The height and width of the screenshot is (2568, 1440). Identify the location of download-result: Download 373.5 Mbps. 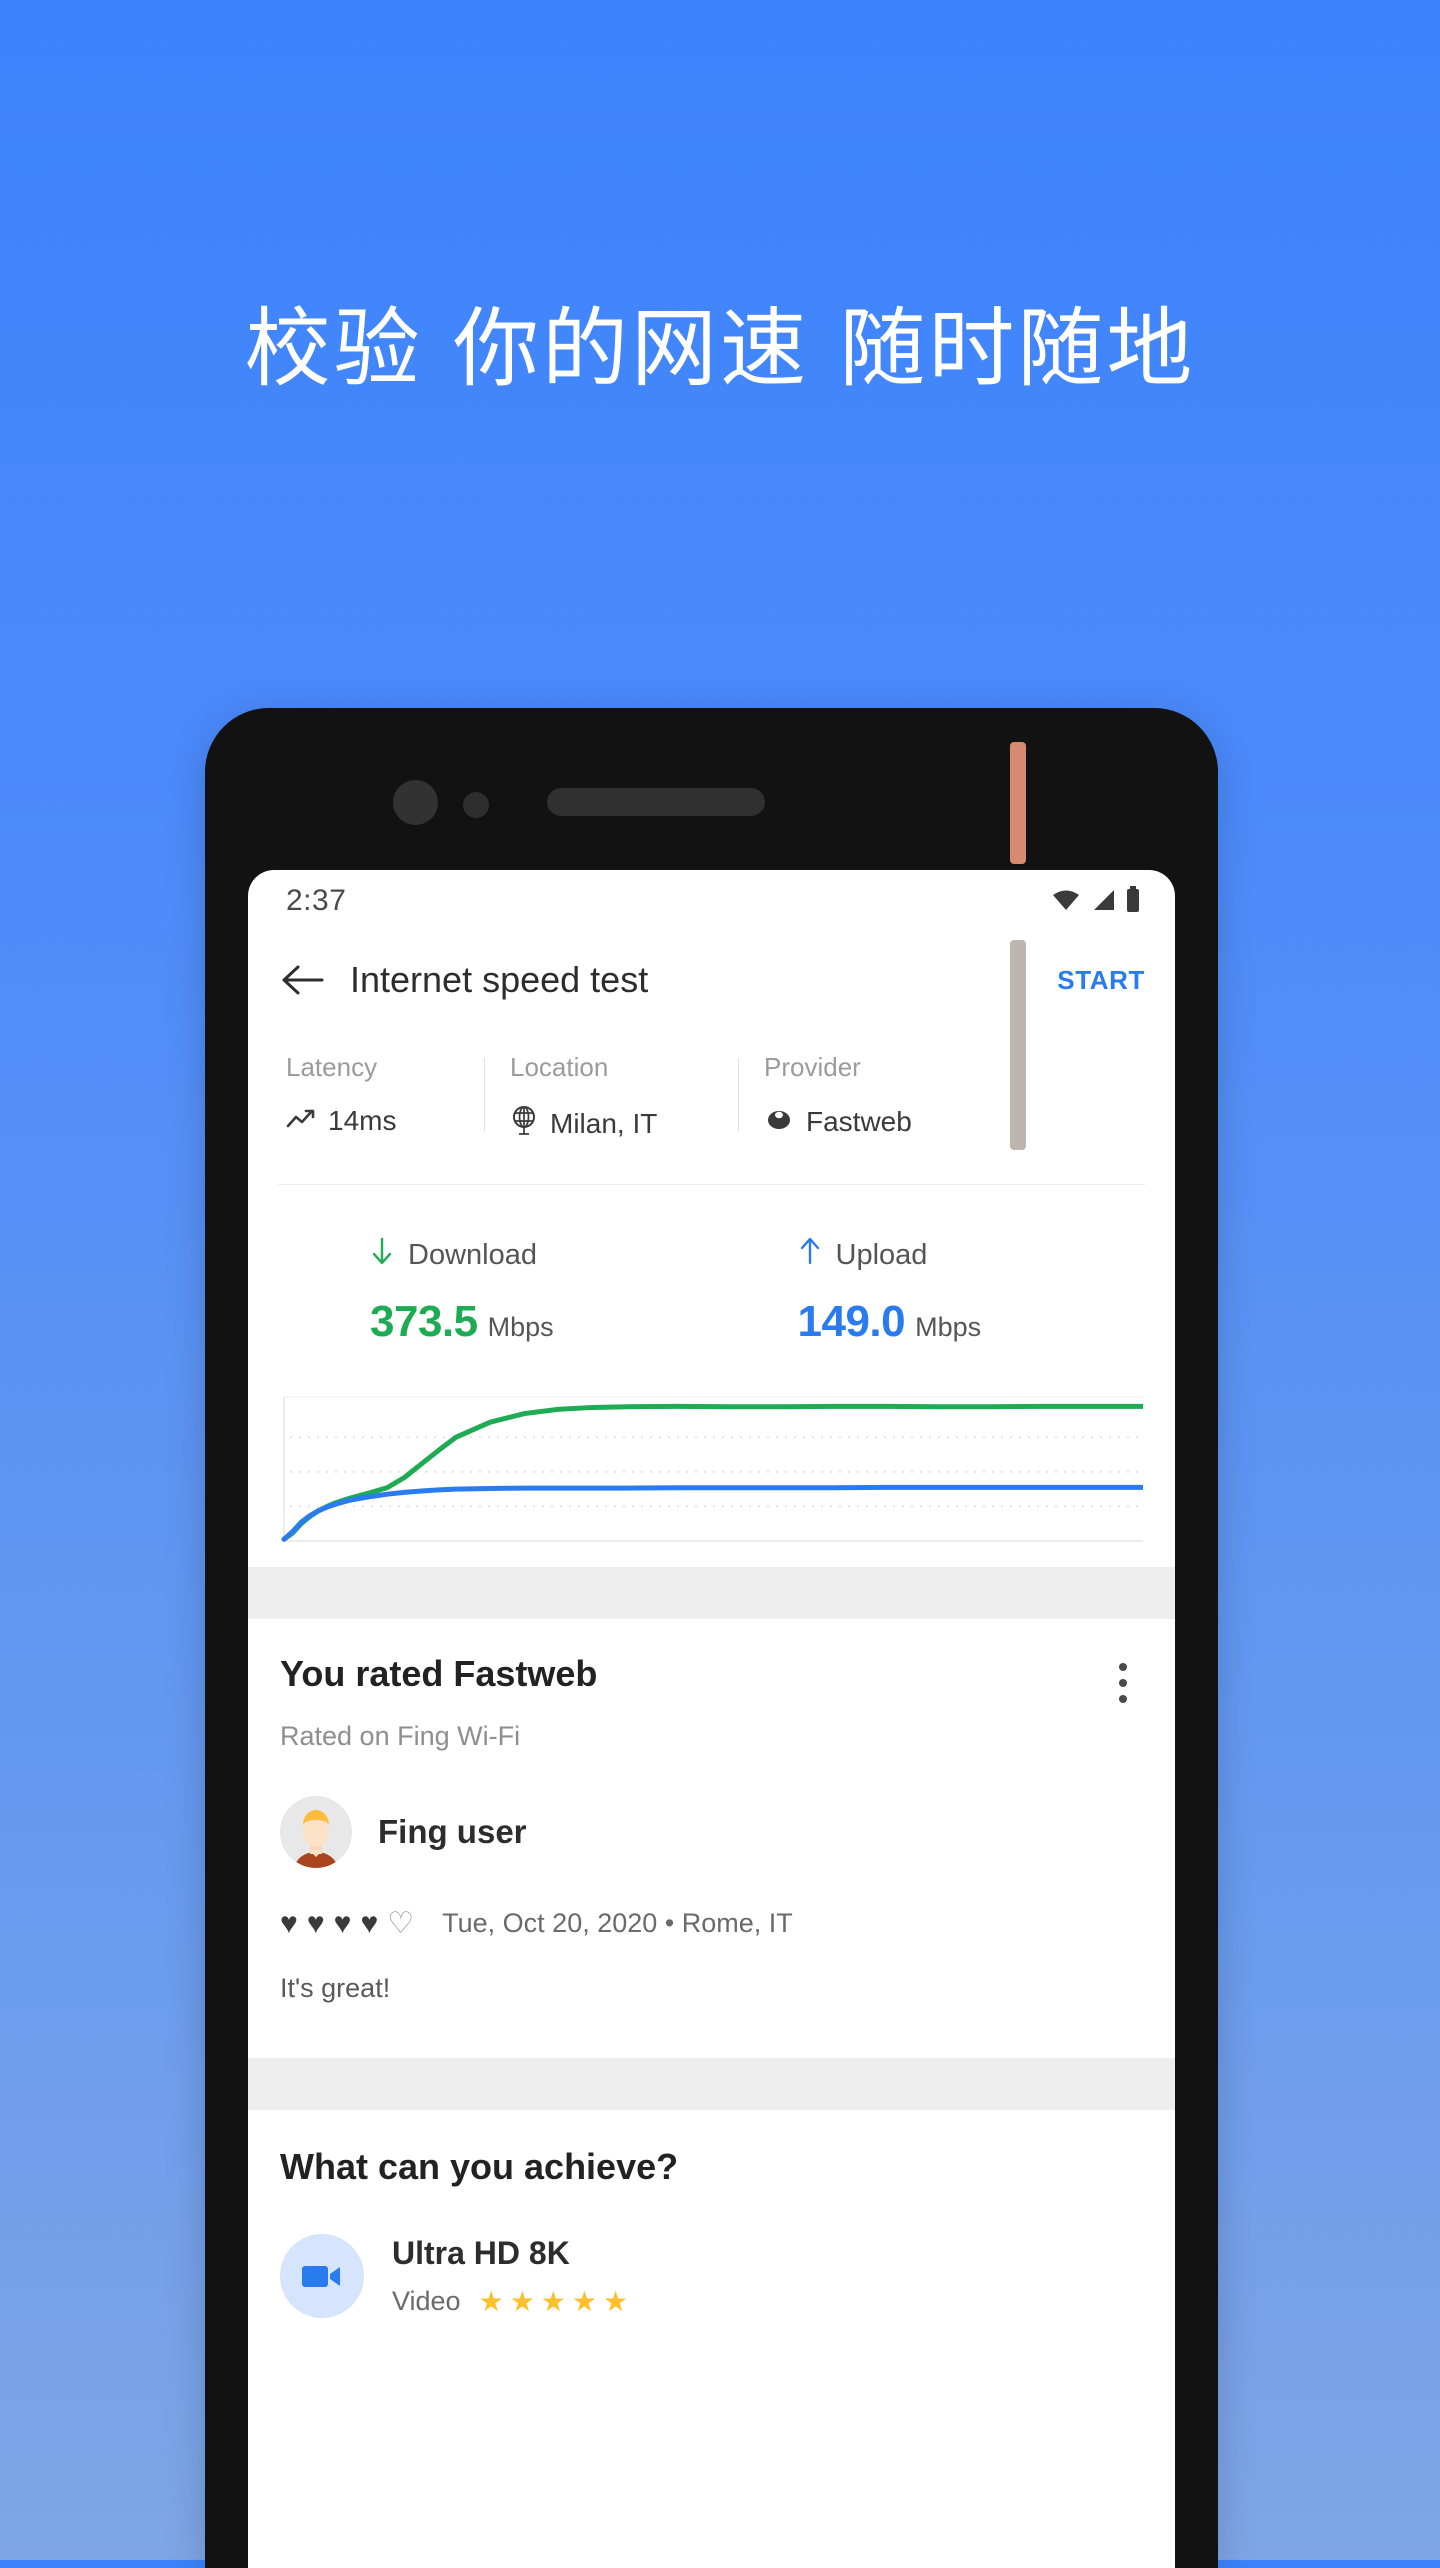
(498, 1292).